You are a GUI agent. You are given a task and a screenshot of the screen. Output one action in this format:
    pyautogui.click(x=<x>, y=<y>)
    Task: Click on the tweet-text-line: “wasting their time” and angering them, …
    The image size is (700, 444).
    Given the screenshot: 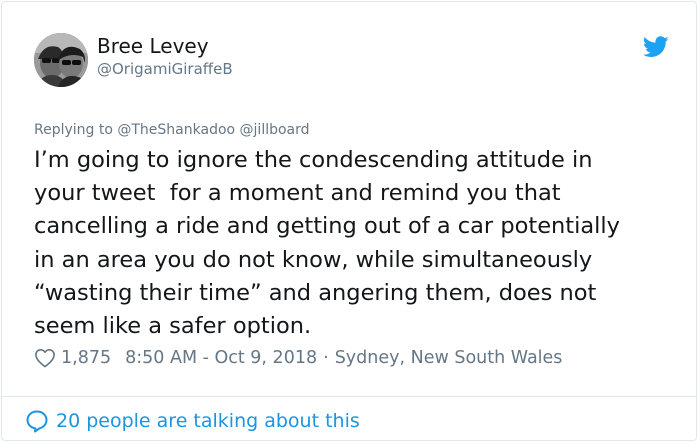 What is the action you would take?
    pyautogui.click(x=315, y=292)
    